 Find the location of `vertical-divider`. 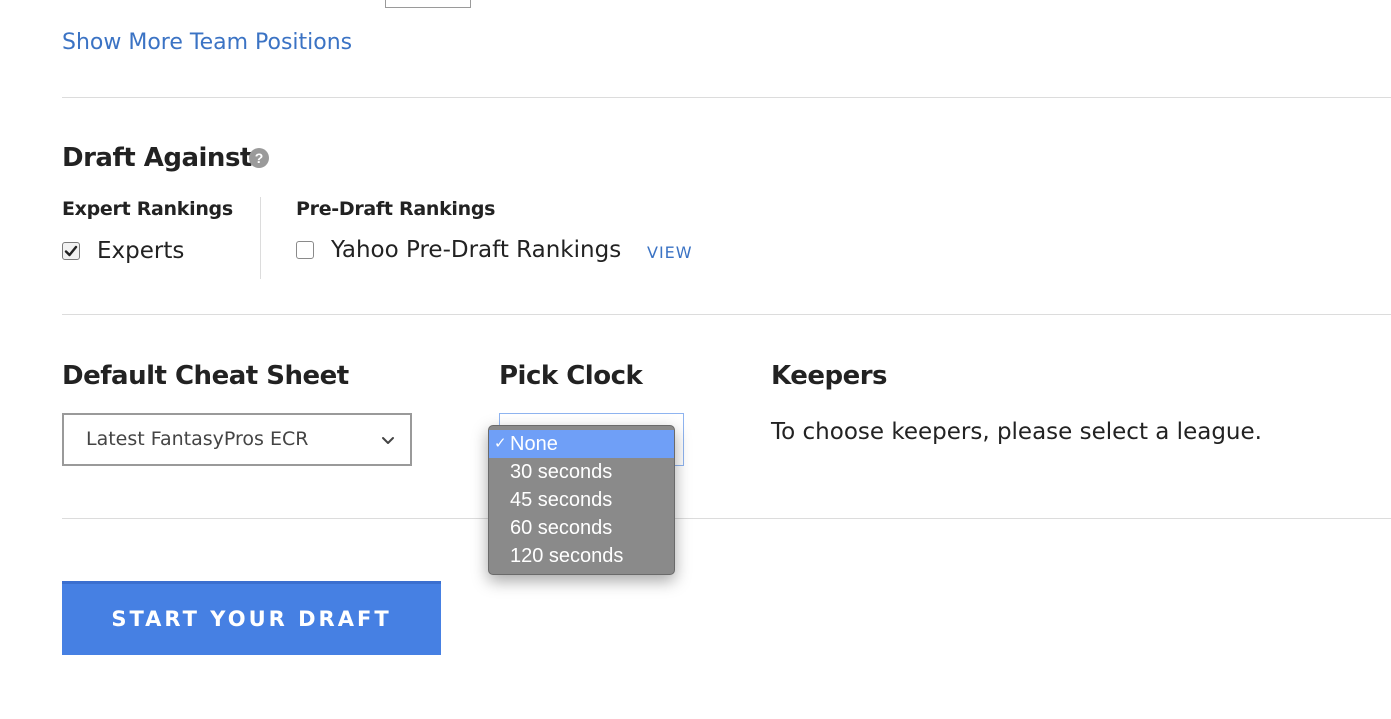

vertical-divider is located at coordinates (260, 238).